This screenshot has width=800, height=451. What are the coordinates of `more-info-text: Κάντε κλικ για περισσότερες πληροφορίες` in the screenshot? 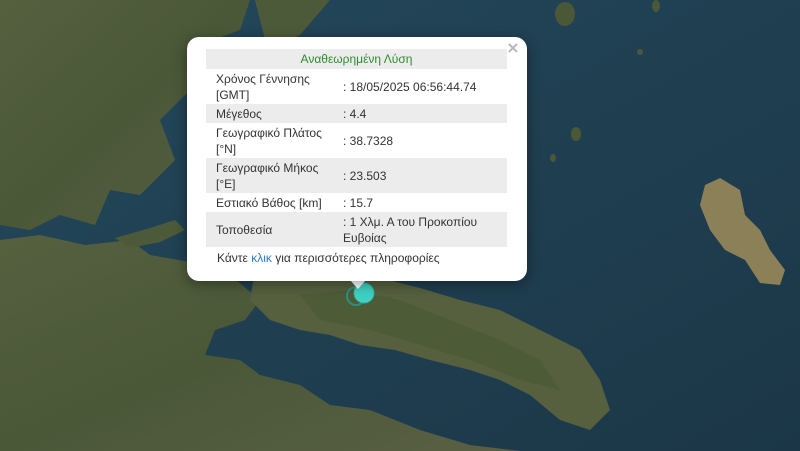 It's located at (356, 256).